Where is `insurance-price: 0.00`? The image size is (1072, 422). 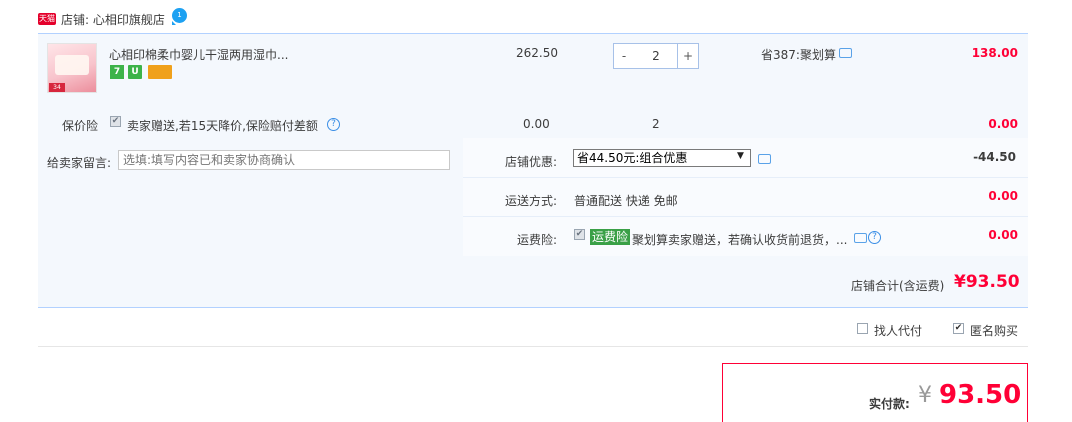 insurance-price: 0.00 is located at coordinates (536, 124).